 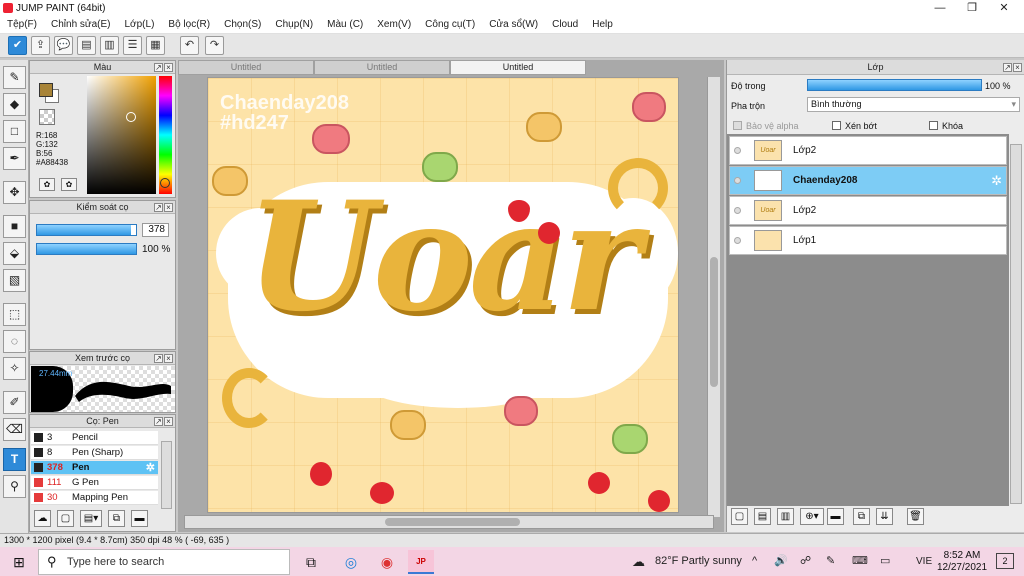 I want to click on brush-size-slider, so click(x=86, y=230).